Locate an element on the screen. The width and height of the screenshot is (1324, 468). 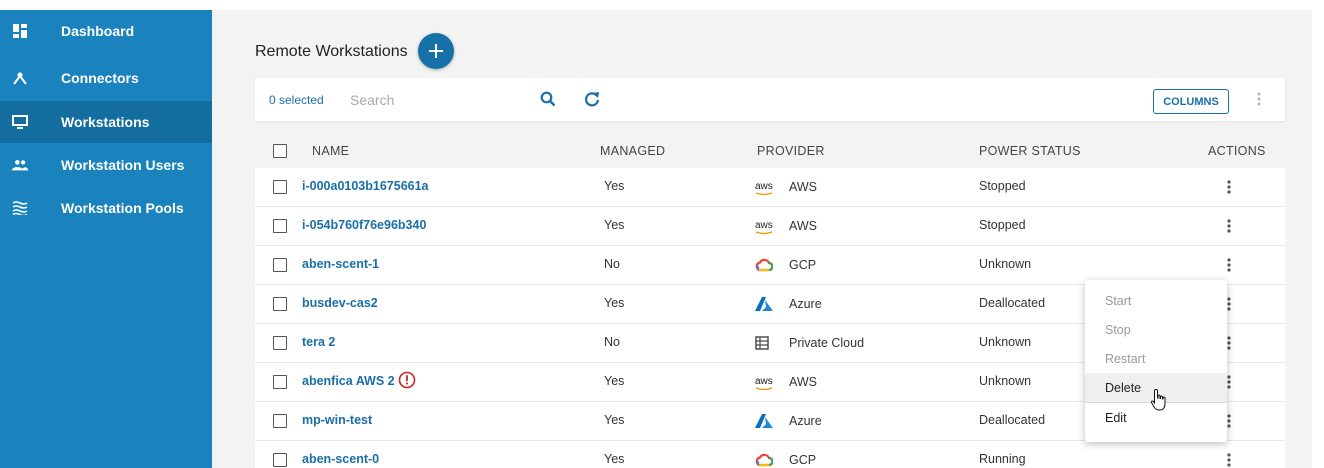
sidebar-item-workstations: Workstations is located at coordinates (106, 122).